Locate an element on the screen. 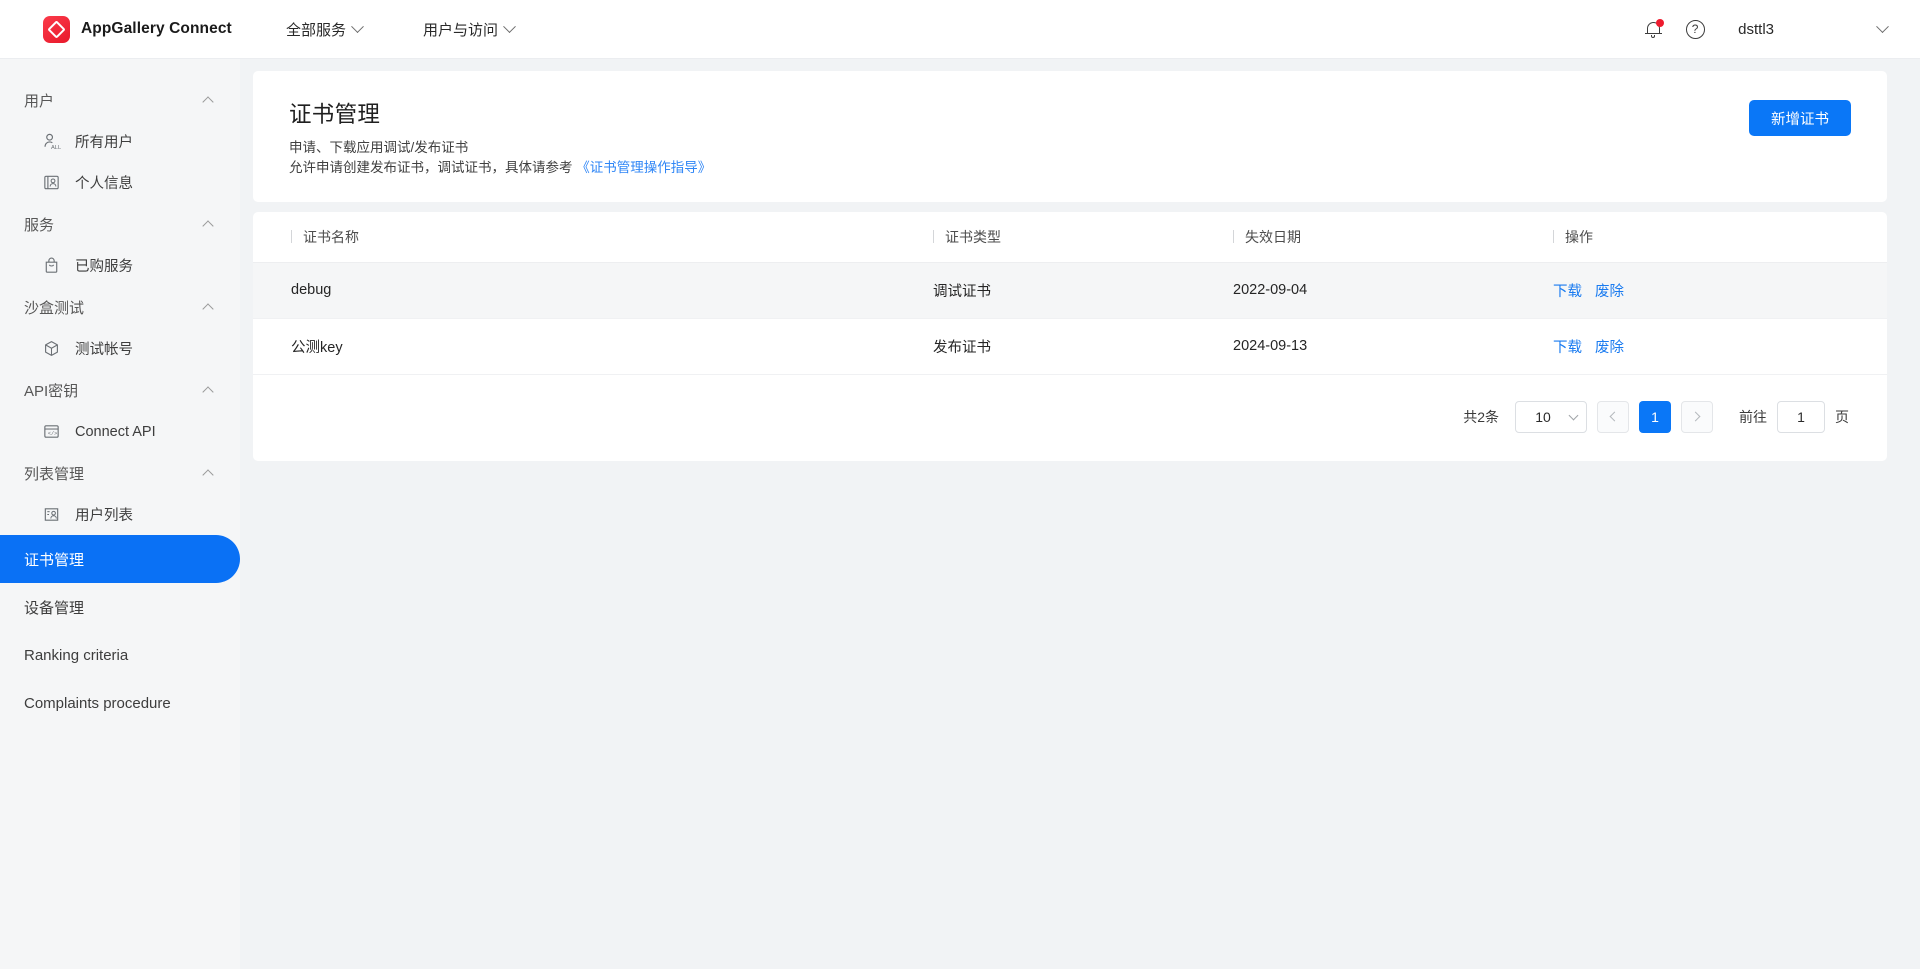  sidebar-item-label: 测试帐号 is located at coordinates (104, 350).